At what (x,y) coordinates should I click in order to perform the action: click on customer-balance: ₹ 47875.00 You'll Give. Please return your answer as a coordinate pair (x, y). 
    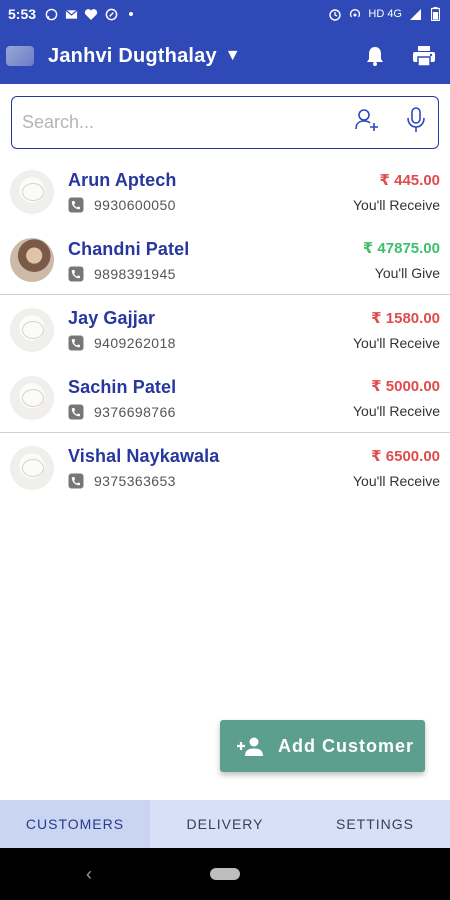
    Looking at the image, I should click on (401, 260).